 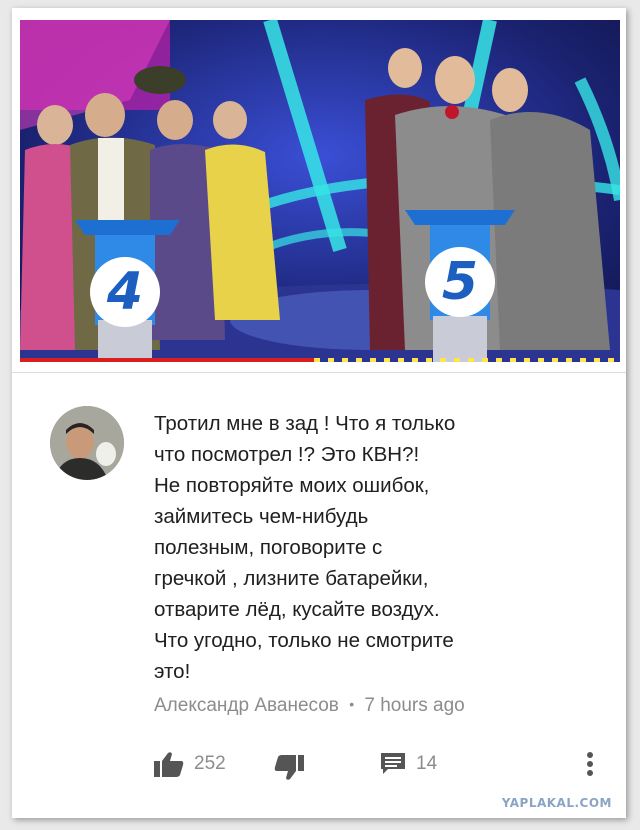 I want to click on divider, so click(x=319, y=372).